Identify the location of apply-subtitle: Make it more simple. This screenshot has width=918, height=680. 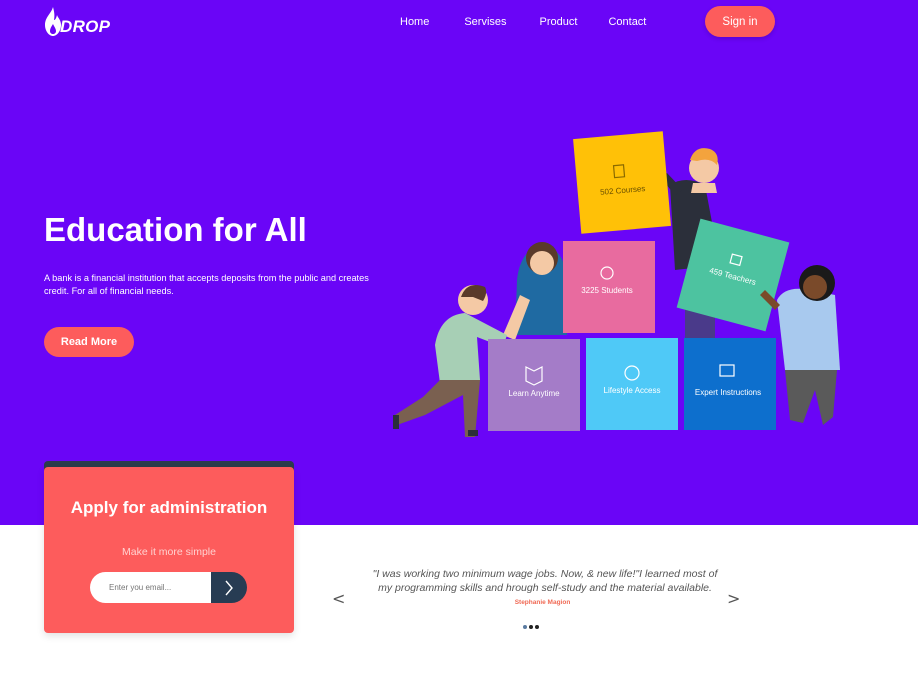
(169, 552).